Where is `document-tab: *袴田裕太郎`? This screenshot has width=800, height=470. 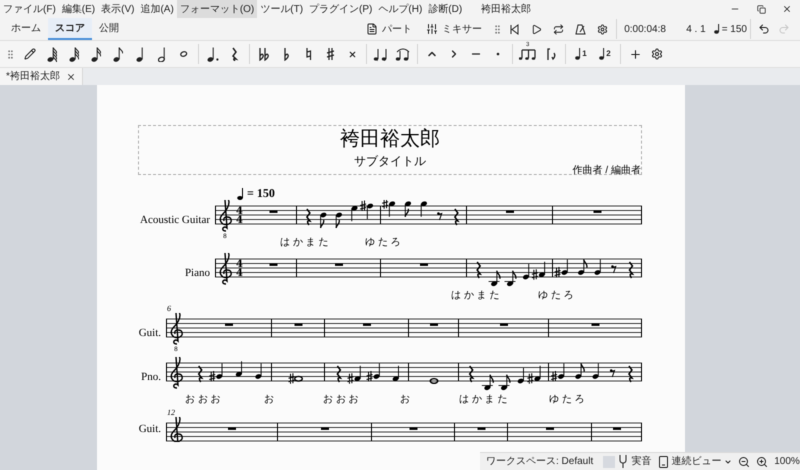
document-tab: *袴田裕太郎 is located at coordinates (41, 76).